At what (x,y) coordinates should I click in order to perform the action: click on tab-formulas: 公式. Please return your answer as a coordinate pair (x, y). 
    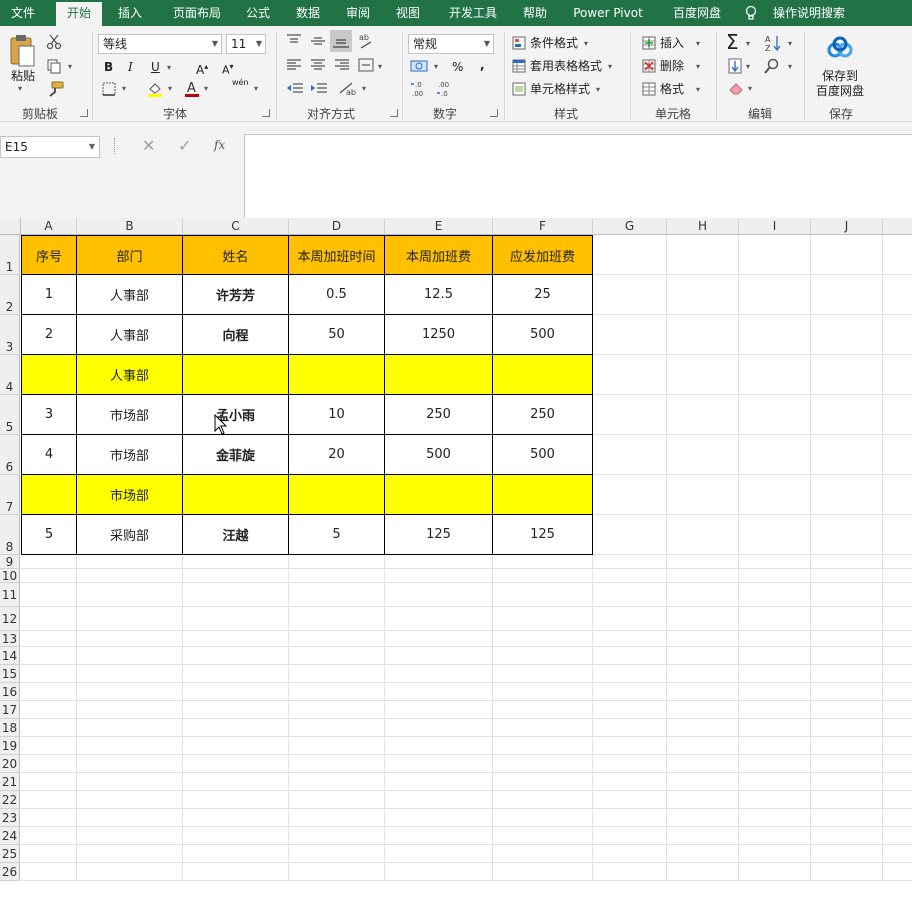
    Looking at the image, I should click on (258, 13).